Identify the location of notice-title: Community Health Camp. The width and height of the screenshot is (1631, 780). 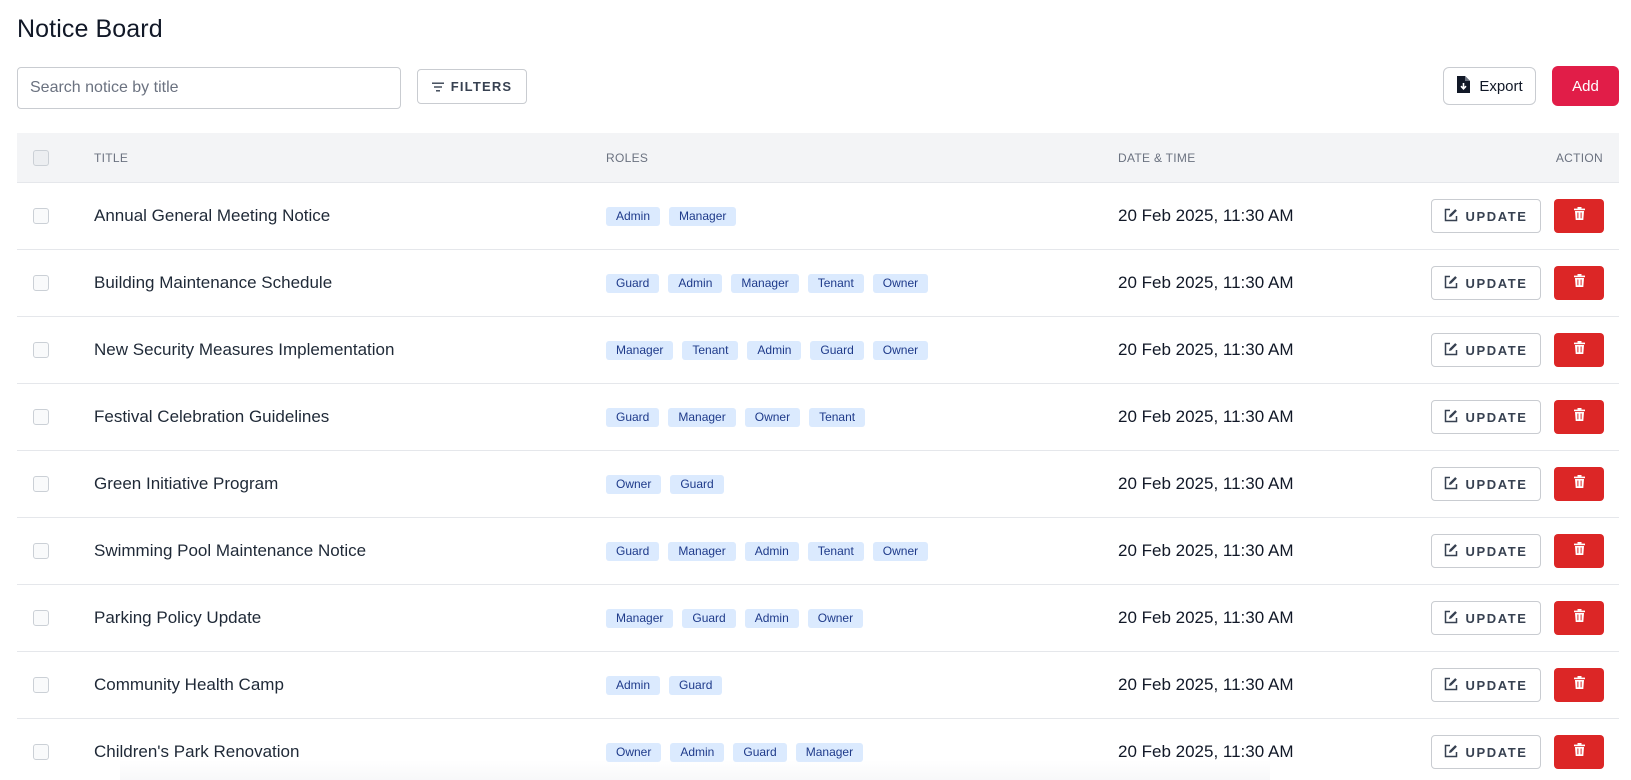
(189, 684).